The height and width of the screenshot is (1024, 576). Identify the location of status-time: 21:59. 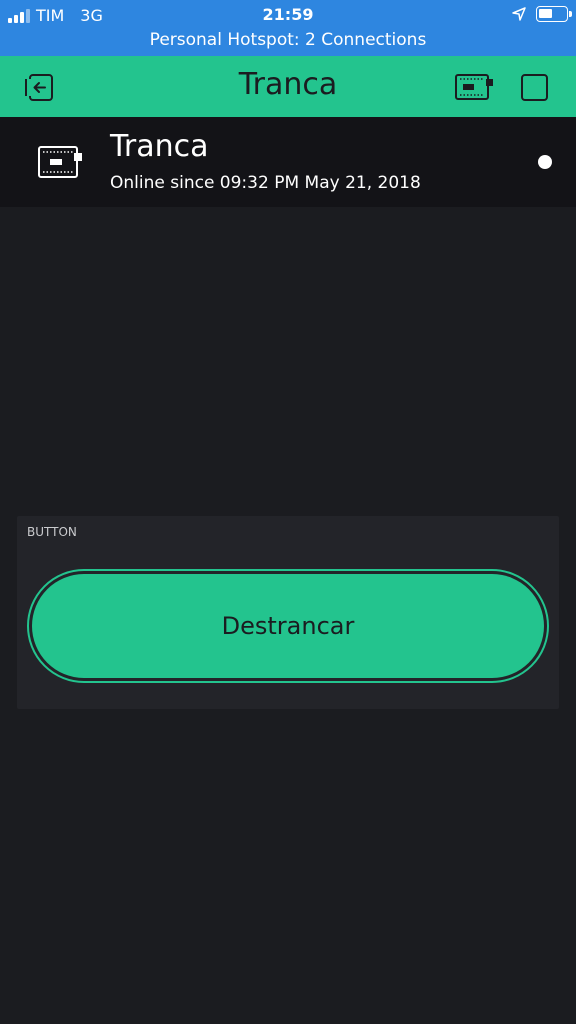
(288, 14).